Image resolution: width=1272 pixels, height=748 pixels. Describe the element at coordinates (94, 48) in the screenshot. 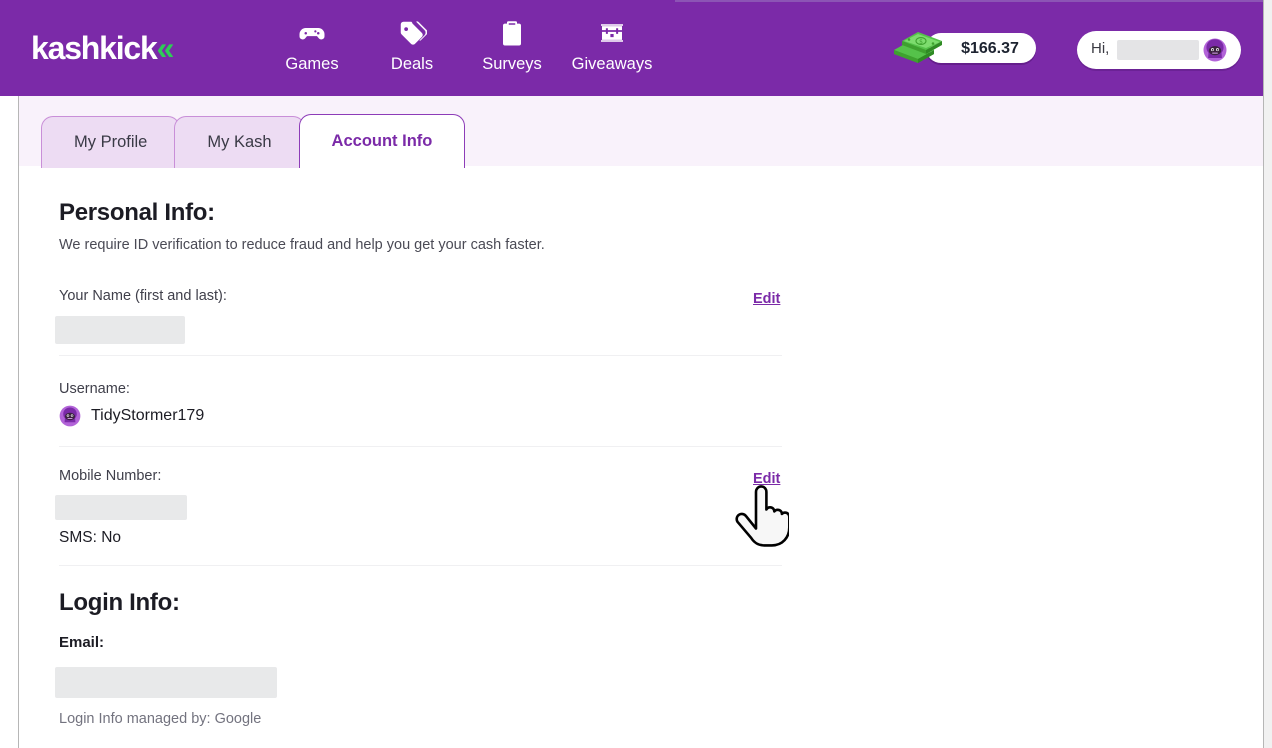

I see `logo-wordmark: kashkick` at that location.